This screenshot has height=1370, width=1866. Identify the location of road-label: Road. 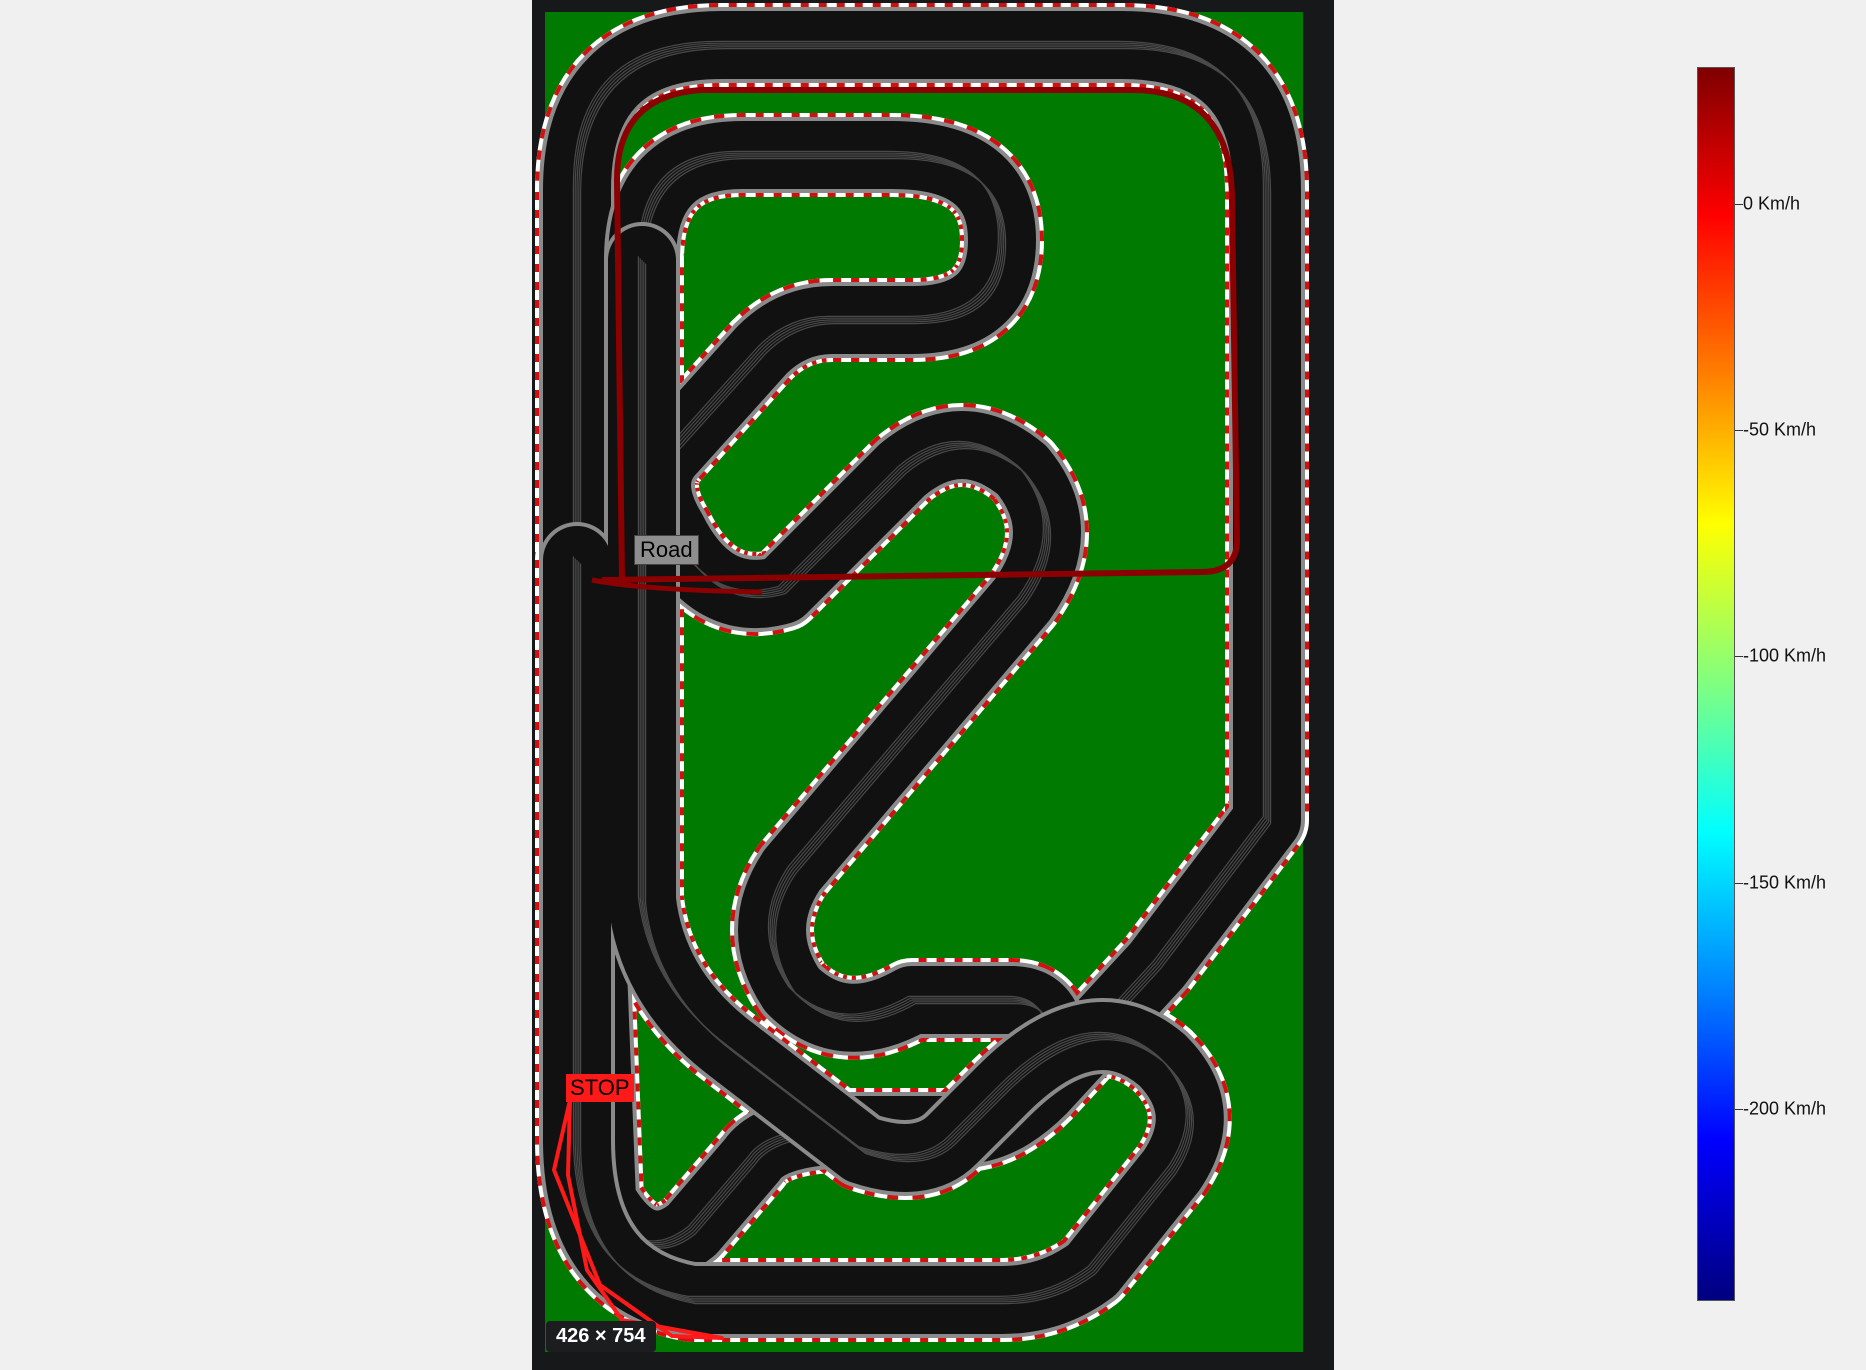
(666, 550).